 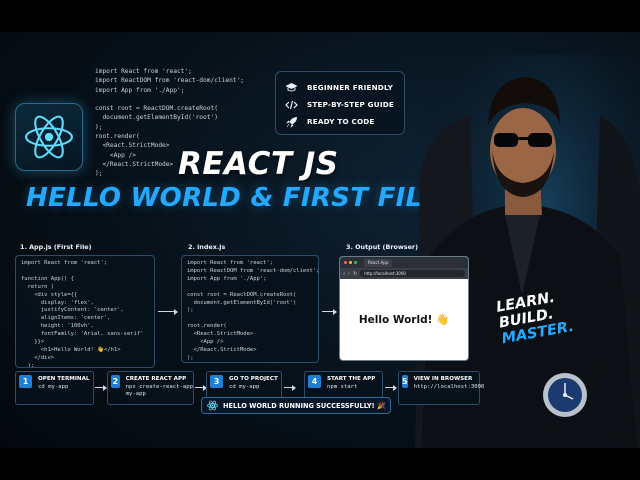 I want to click on letterbox-bottom, so click(x=320, y=464).